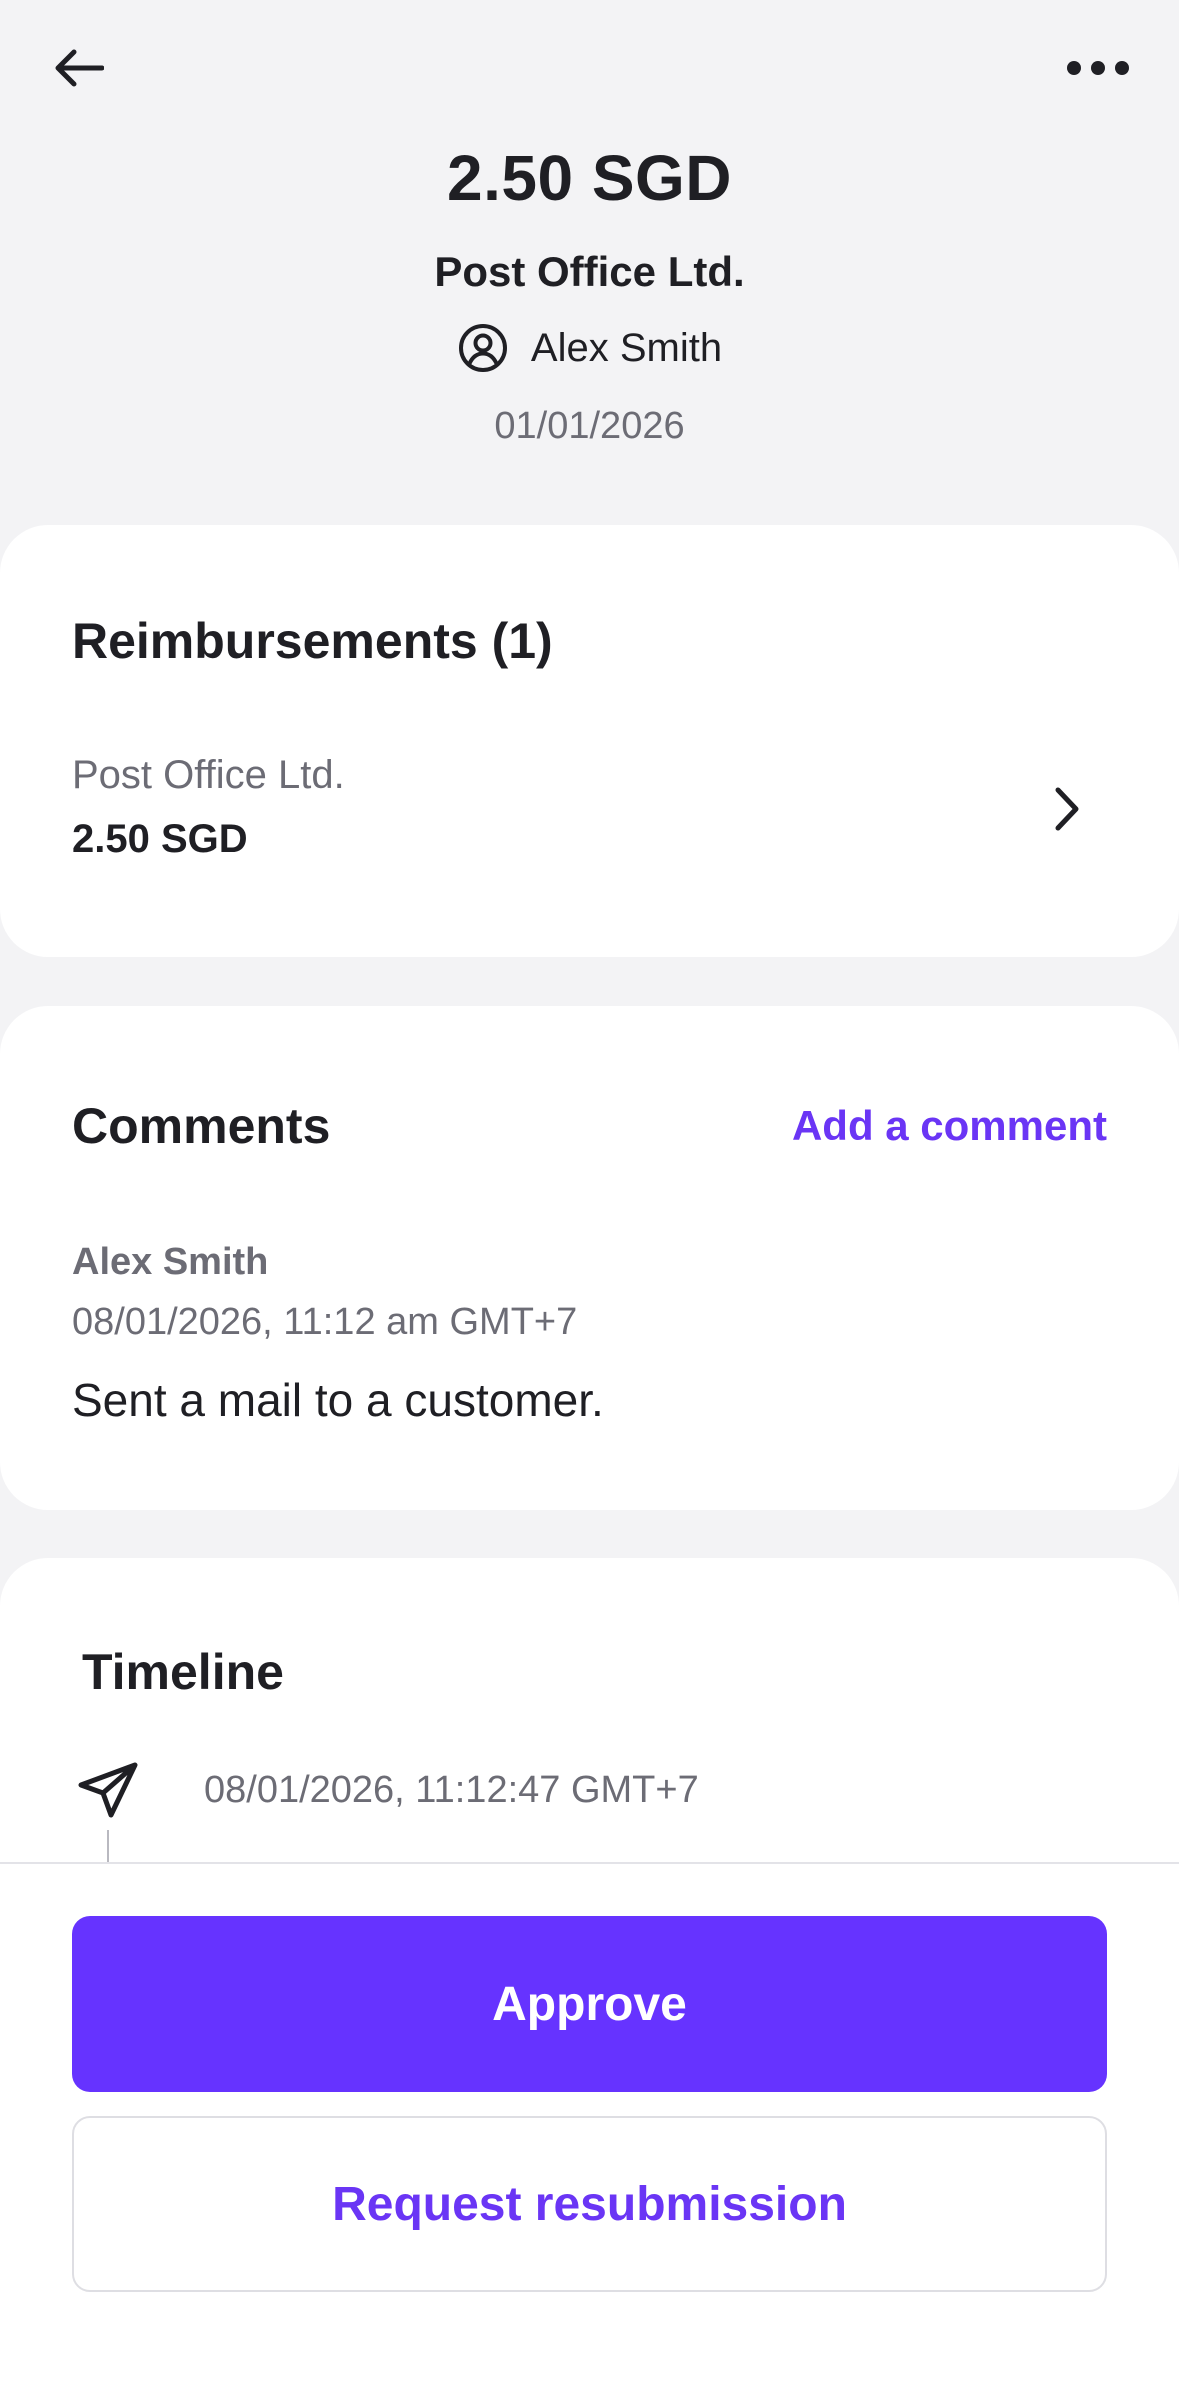 The height and width of the screenshot is (2396, 1179). Describe the element at coordinates (451, 1790) in the screenshot. I see `timeline-timestamp: 08/01/2026, 11:12:47 GMT+7` at that location.